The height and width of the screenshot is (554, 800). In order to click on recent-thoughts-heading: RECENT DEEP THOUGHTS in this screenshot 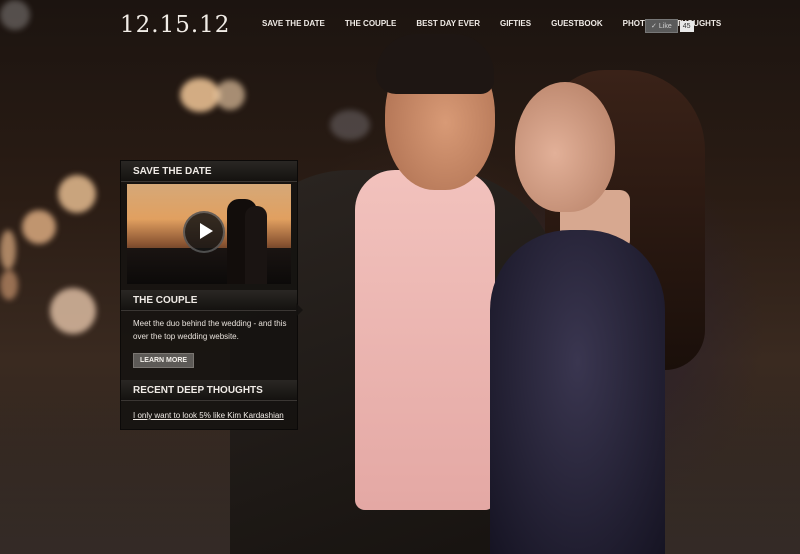, I will do `click(209, 390)`.